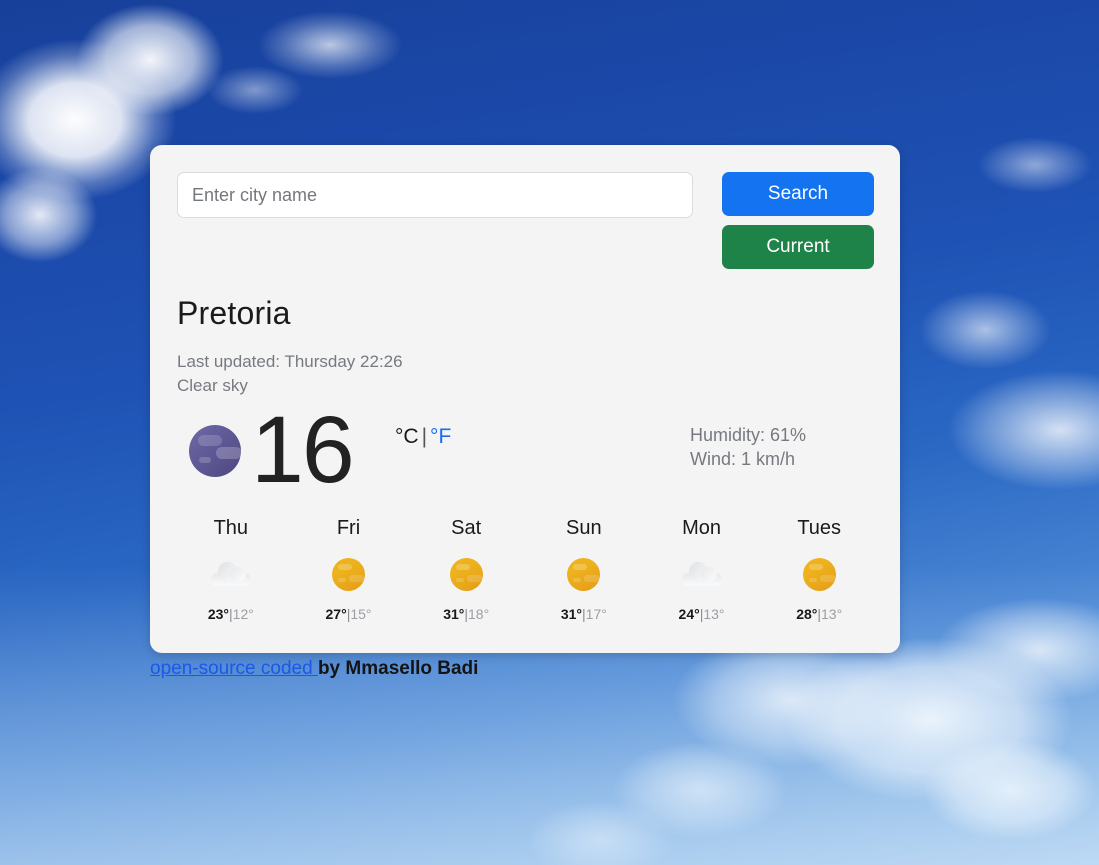 The width and height of the screenshot is (1099, 865). I want to click on forecast-high-temp: 23°, so click(218, 614).